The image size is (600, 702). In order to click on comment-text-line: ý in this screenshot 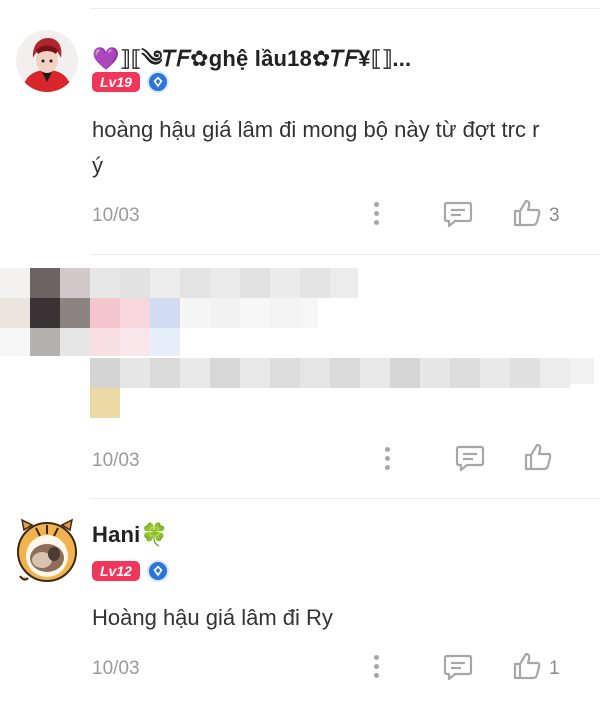, I will do `click(97, 165)`.